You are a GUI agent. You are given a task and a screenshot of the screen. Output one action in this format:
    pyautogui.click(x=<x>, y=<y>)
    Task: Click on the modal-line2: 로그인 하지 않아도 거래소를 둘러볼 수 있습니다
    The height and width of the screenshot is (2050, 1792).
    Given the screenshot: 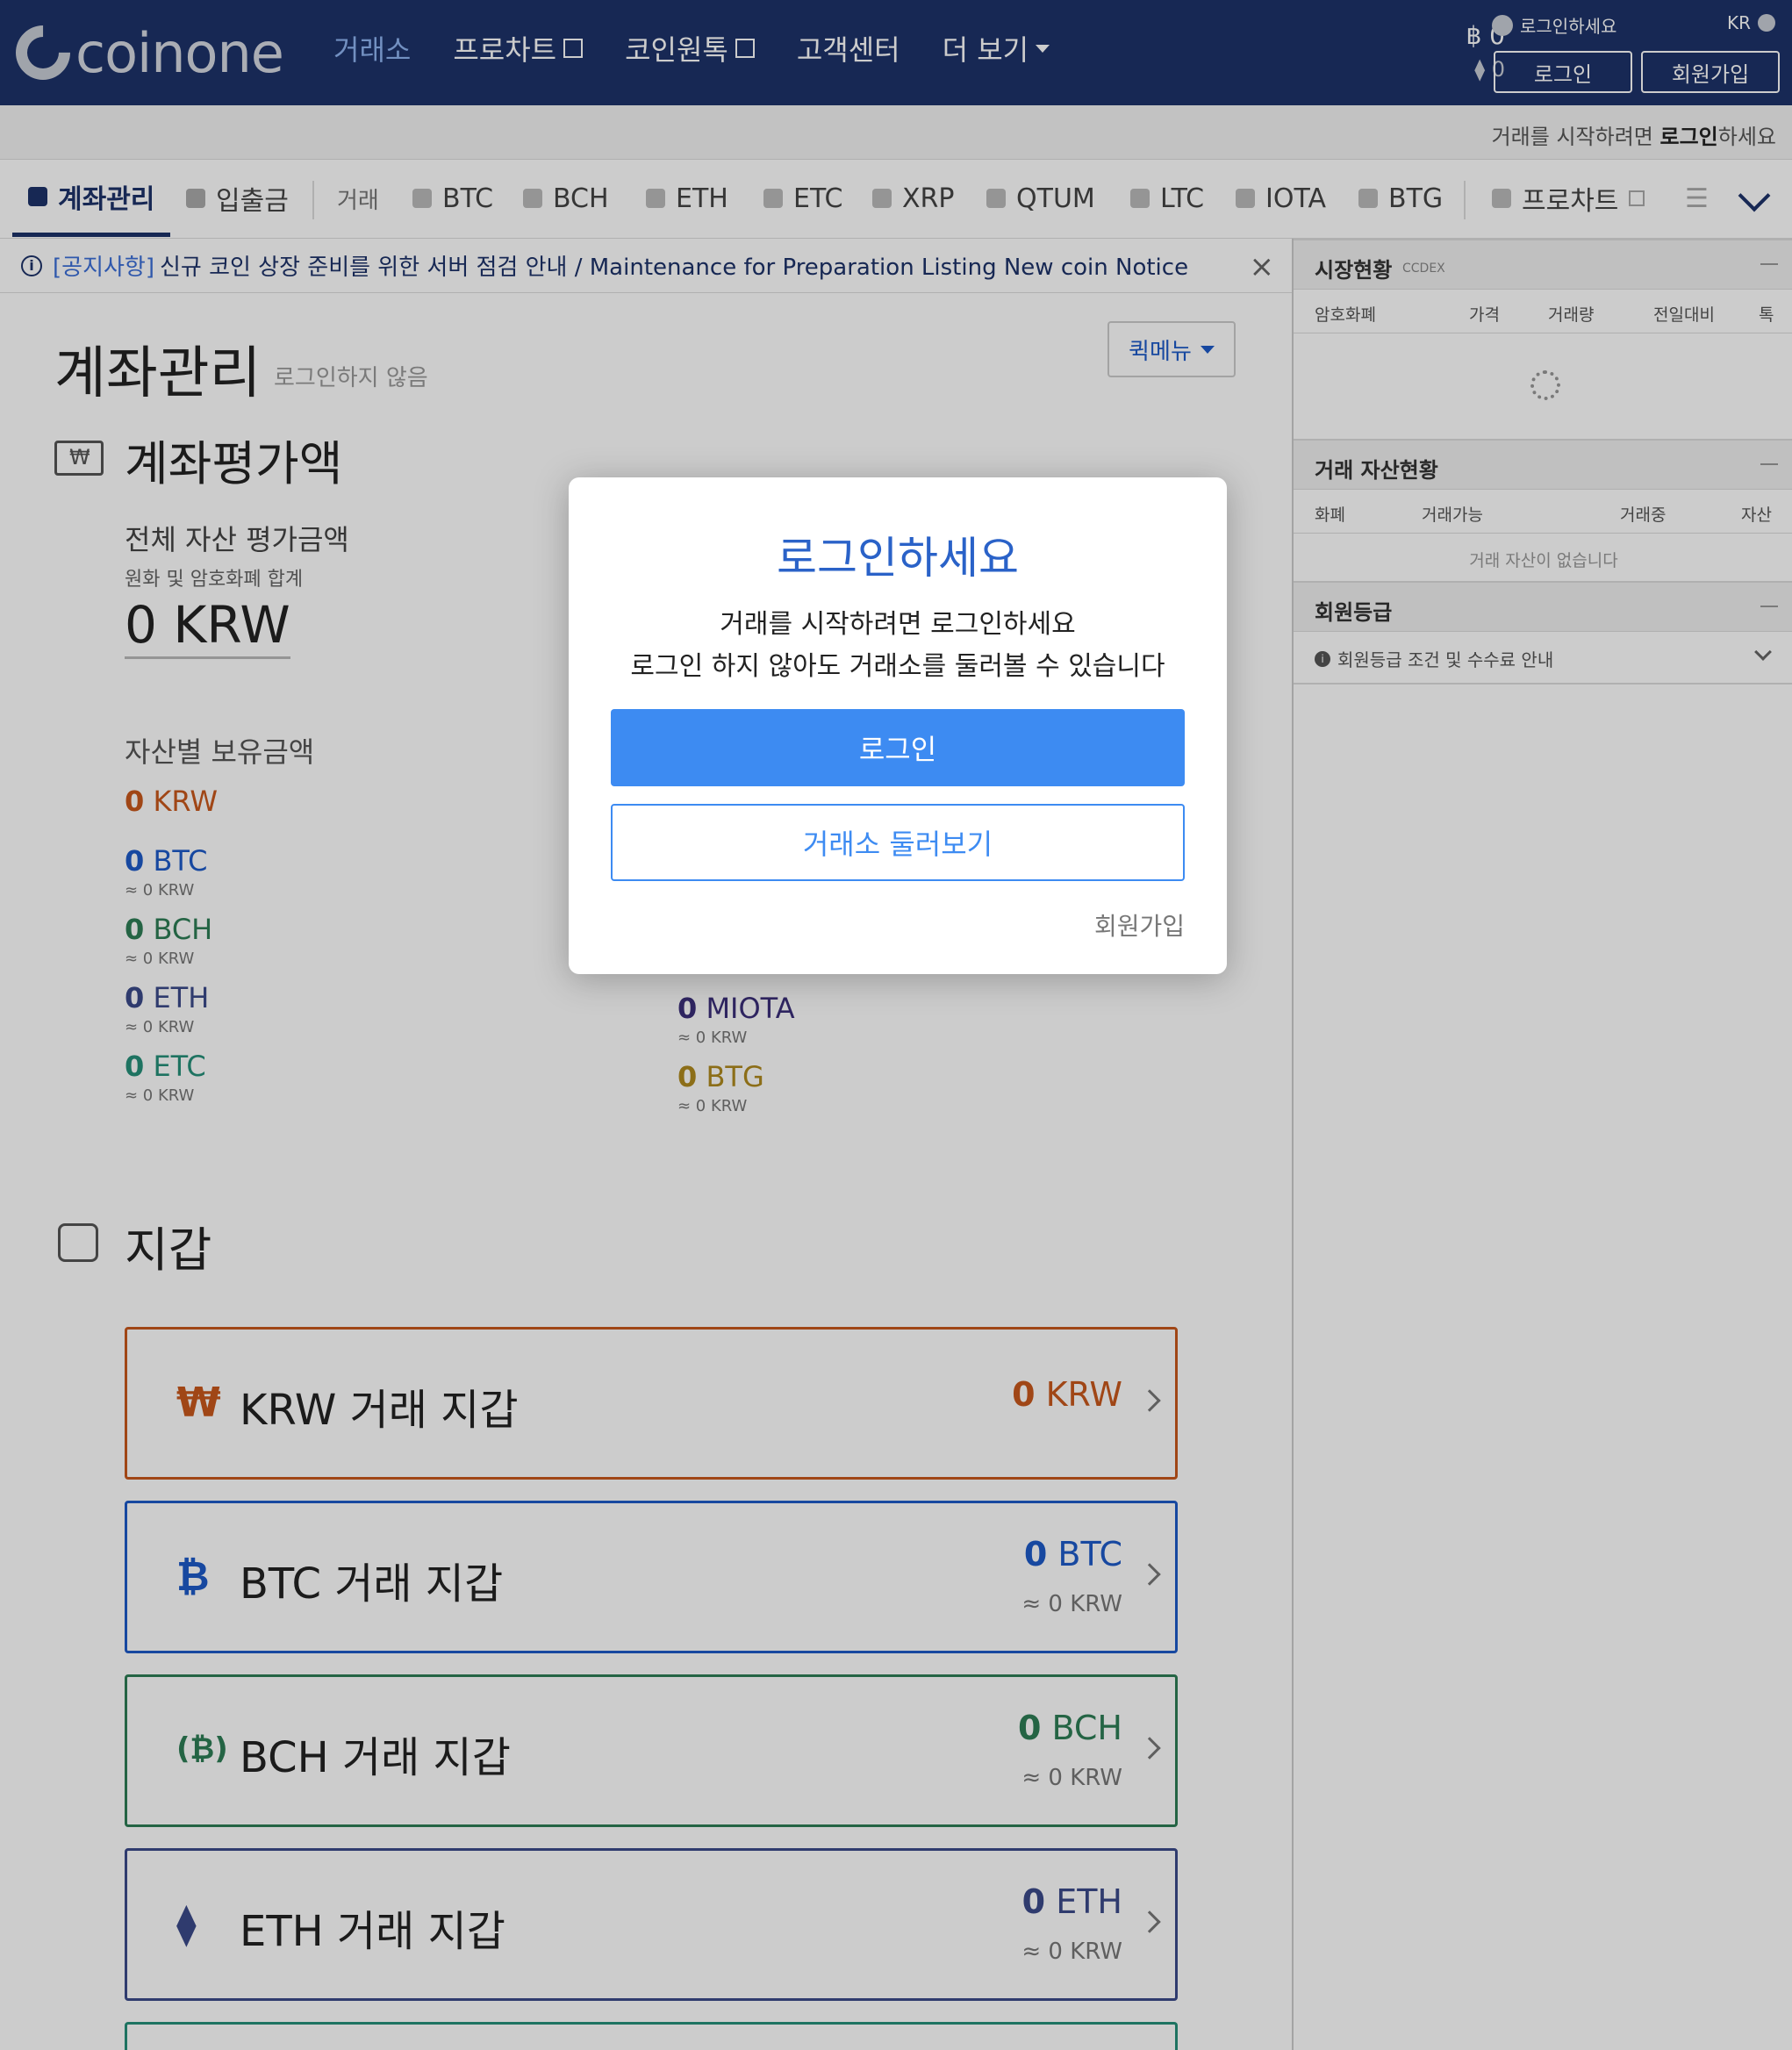 What is the action you would take?
    pyautogui.click(x=898, y=666)
    